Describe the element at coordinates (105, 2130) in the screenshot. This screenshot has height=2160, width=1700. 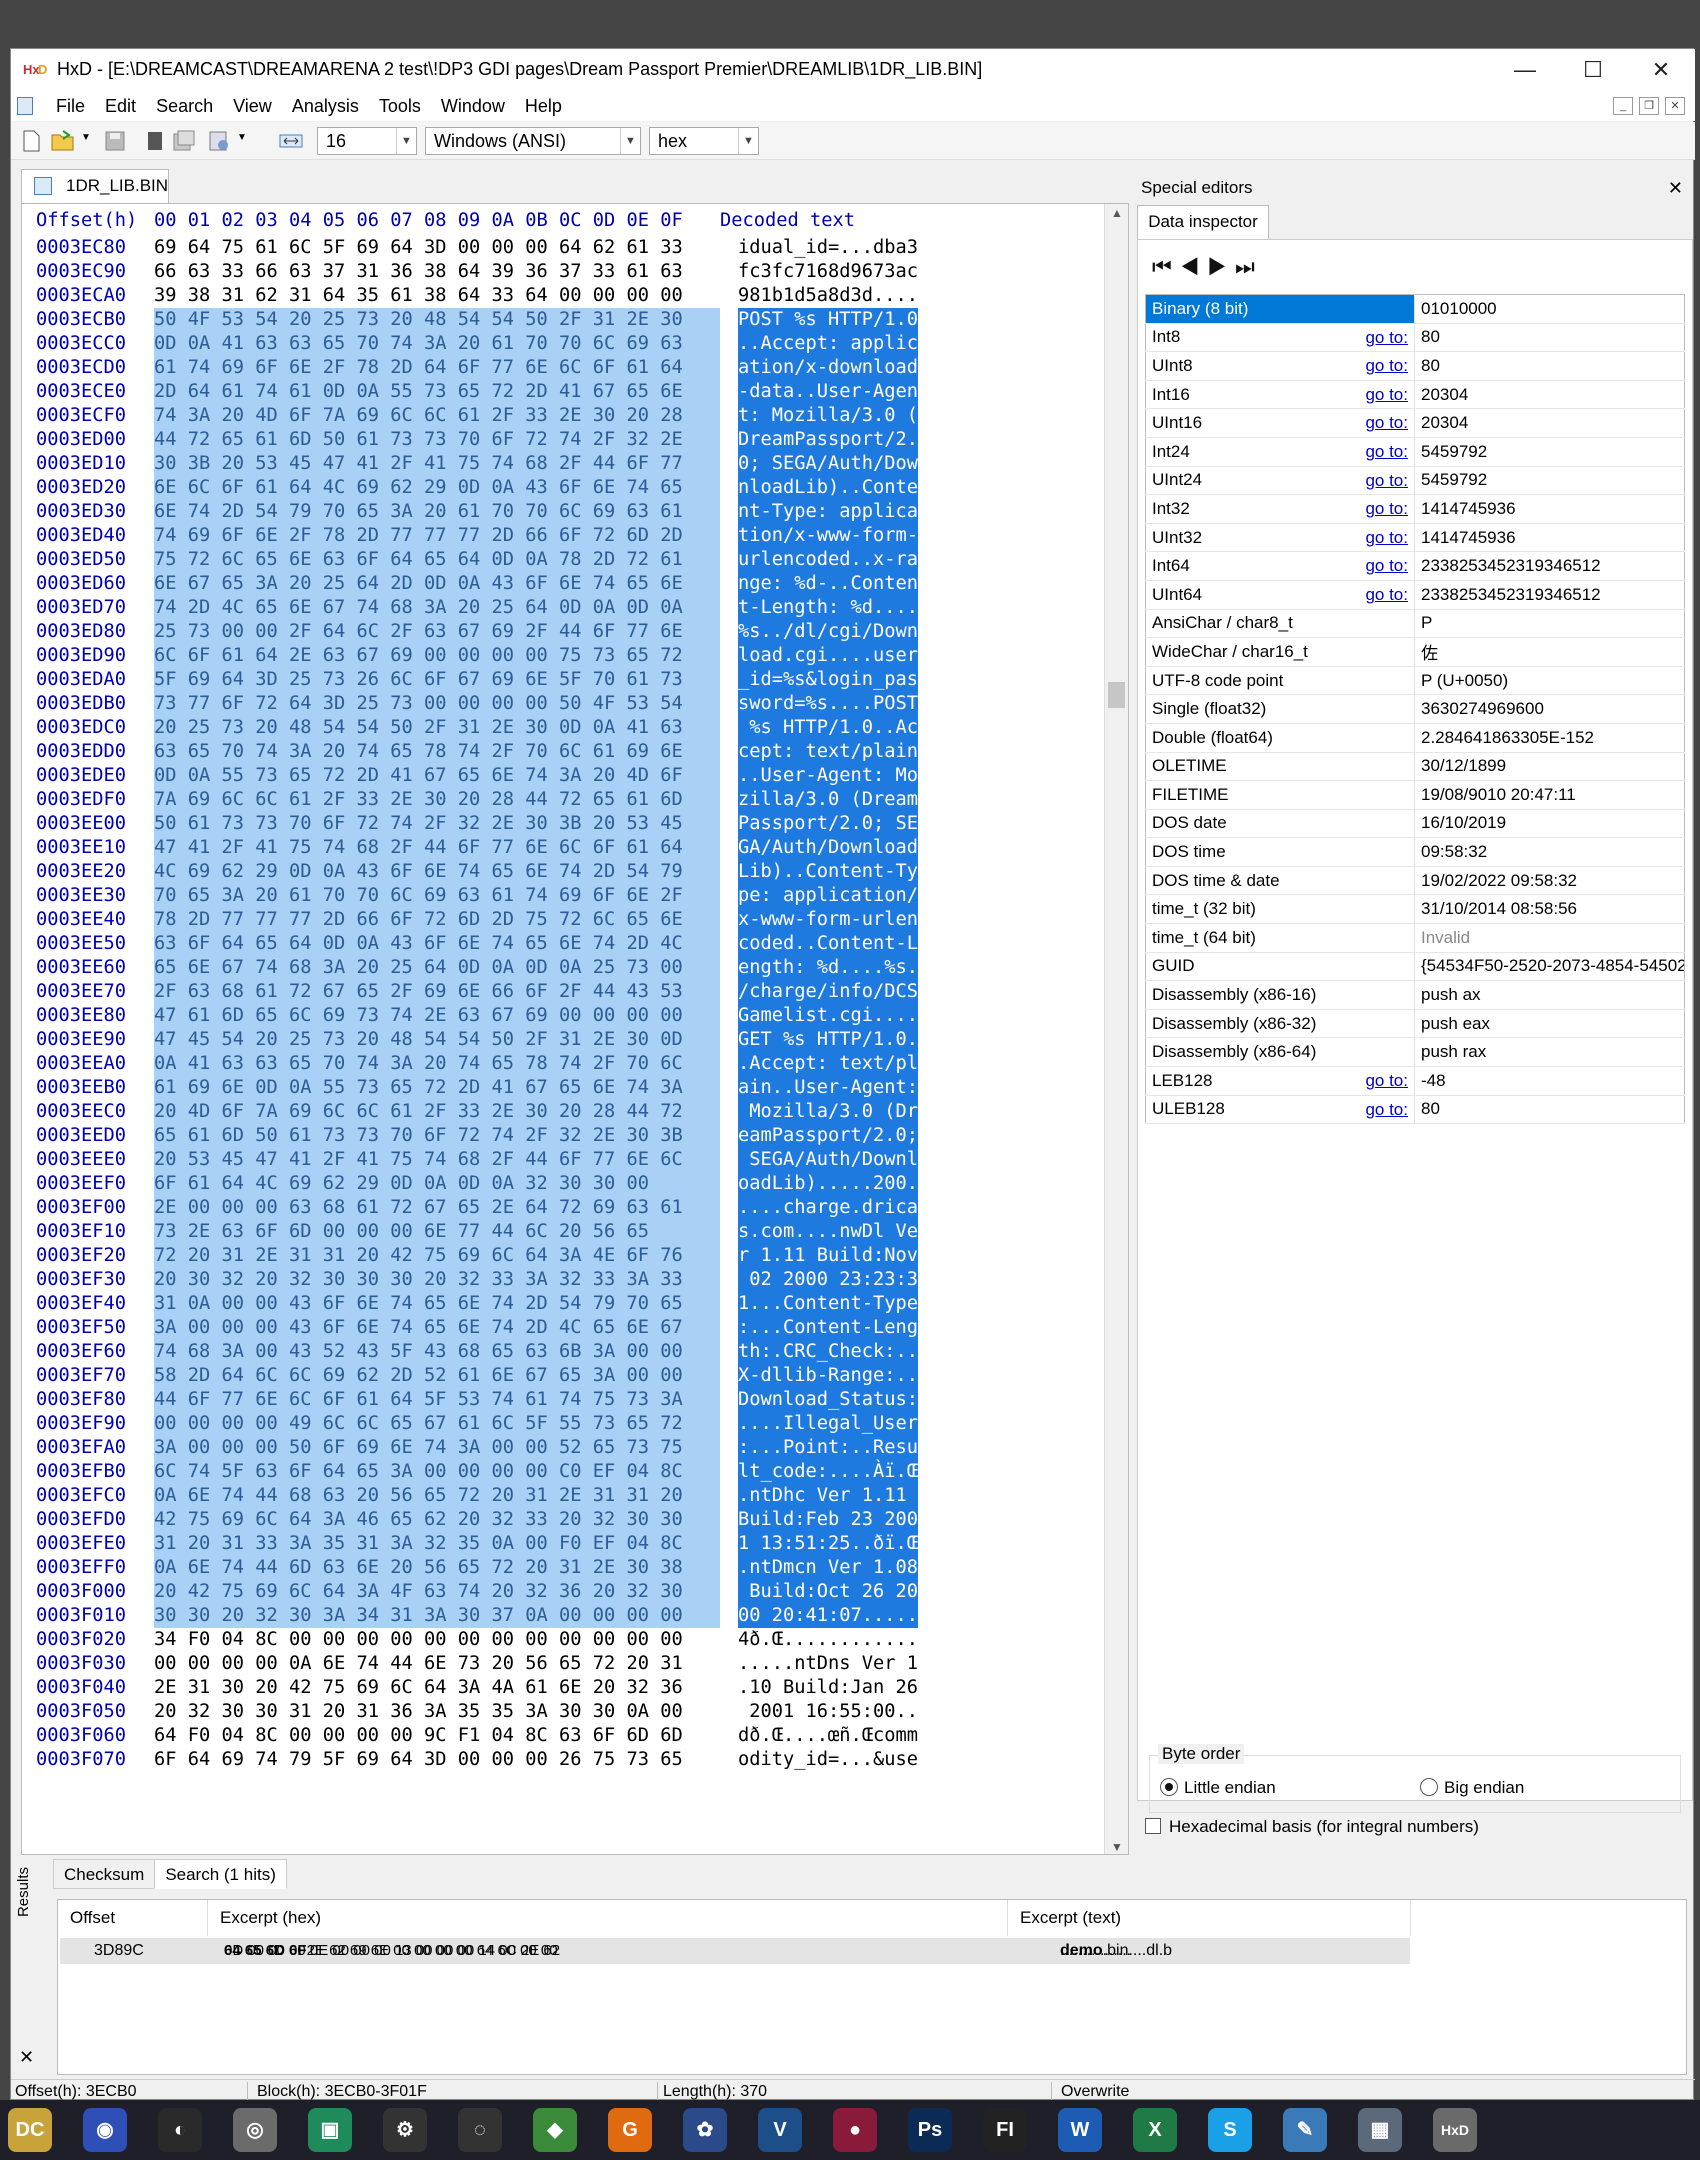
I see `app-fire-icon: ◉` at that location.